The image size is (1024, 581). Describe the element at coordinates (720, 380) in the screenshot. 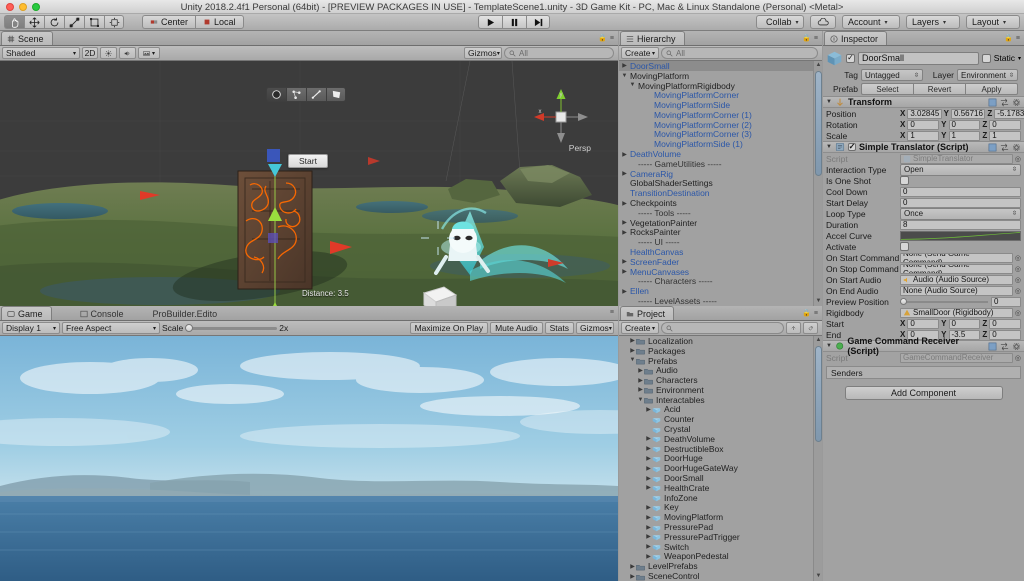

I see `project-item-characters: ▶ Characters` at that location.